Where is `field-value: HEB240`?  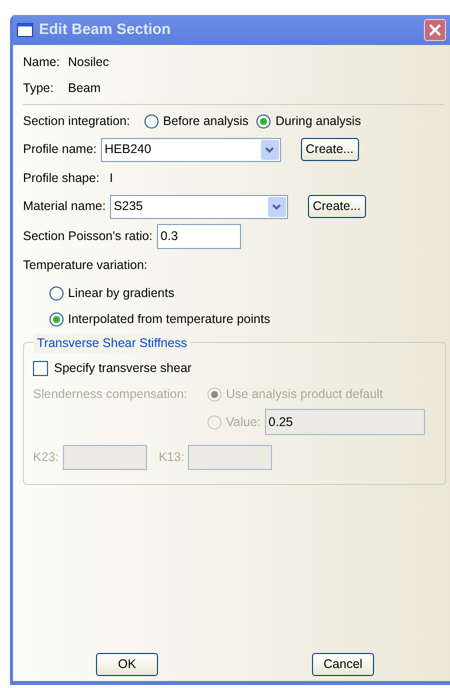
field-value: HEB240 is located at coordinates (128, 149).